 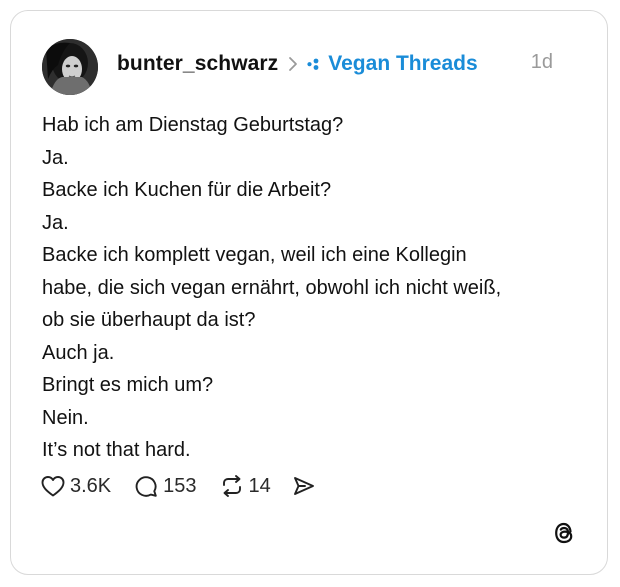 I want to click on threads-logo-icon, so click(x=564, y=533).